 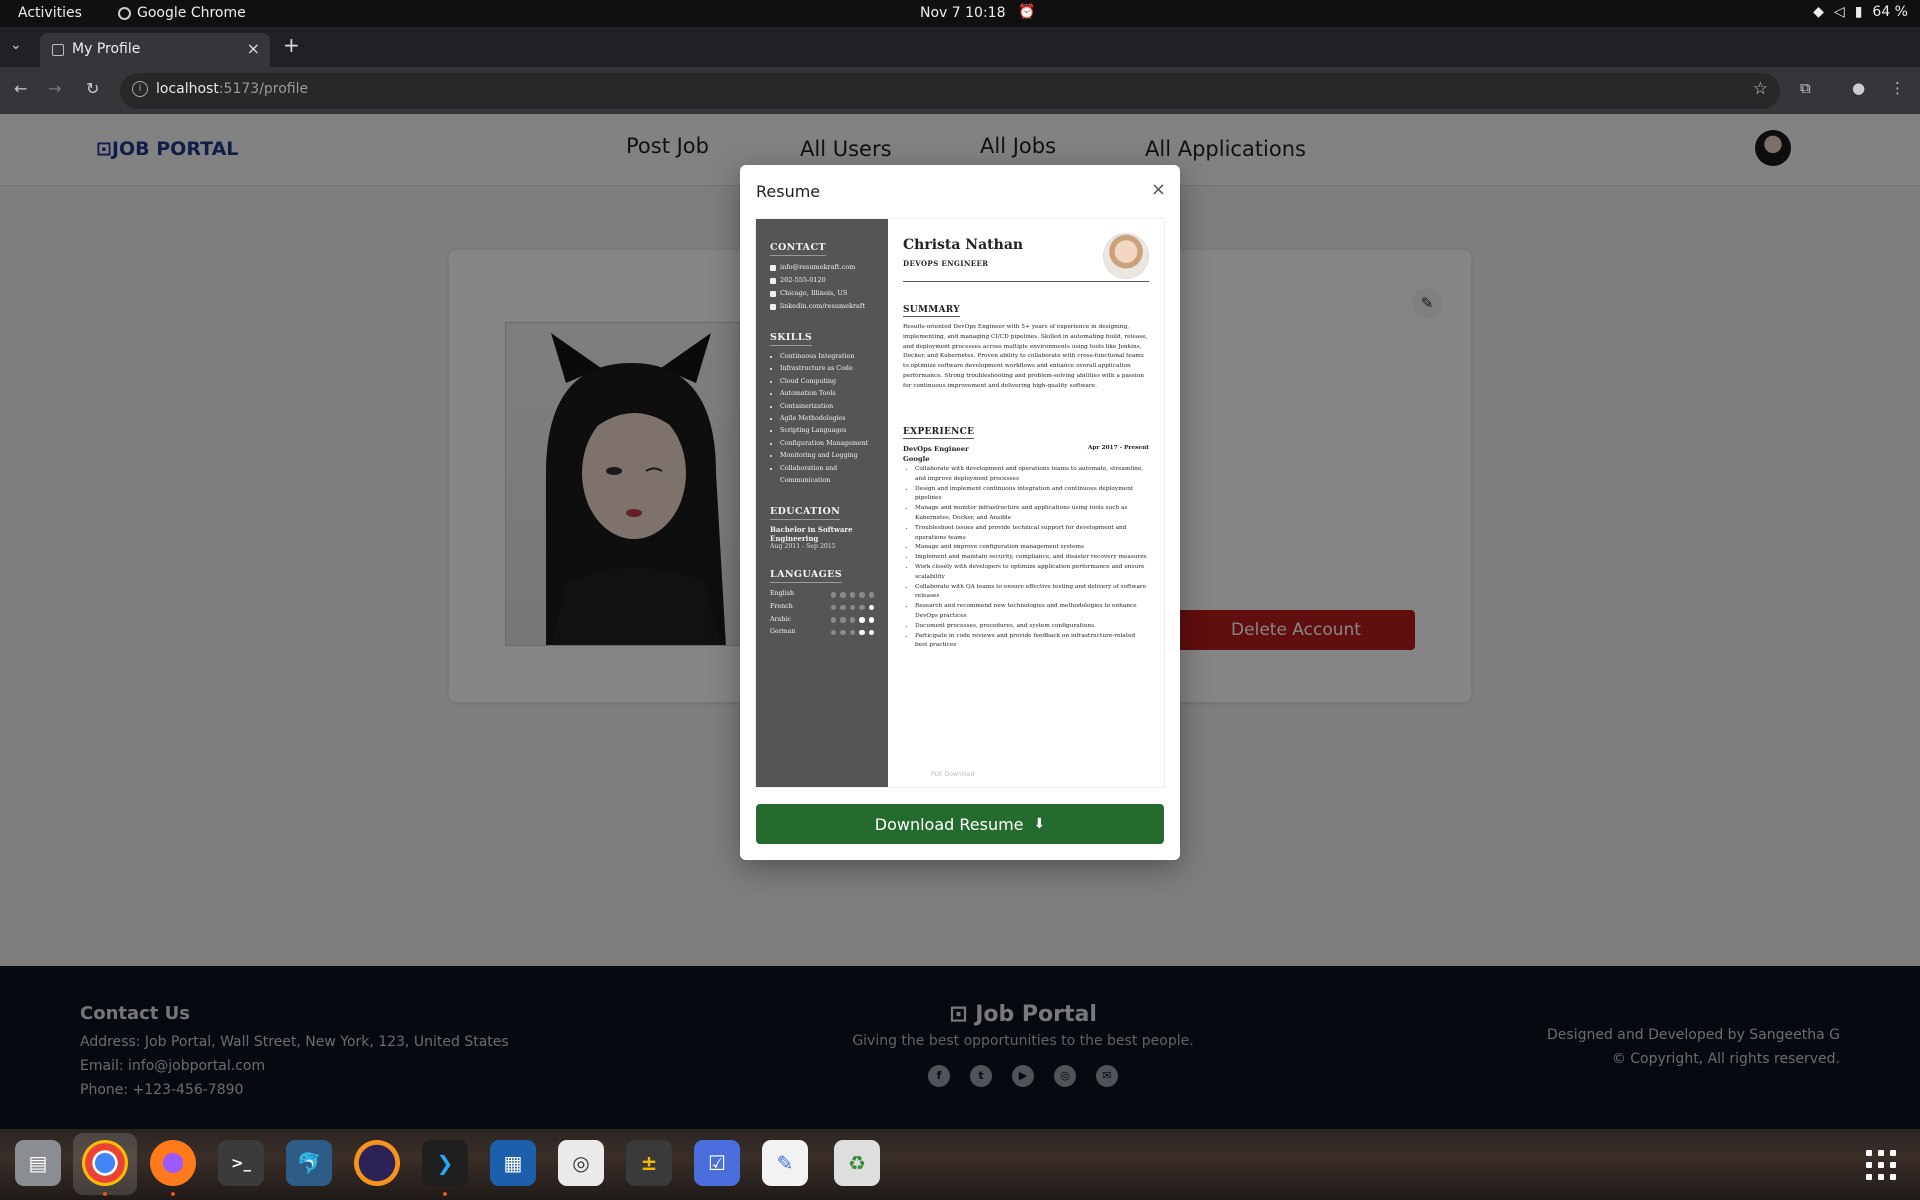 What do you see at coordinates (50, 13) in the screenshot?
I see `activities-button: Activities` at bounding box center [50, 13].